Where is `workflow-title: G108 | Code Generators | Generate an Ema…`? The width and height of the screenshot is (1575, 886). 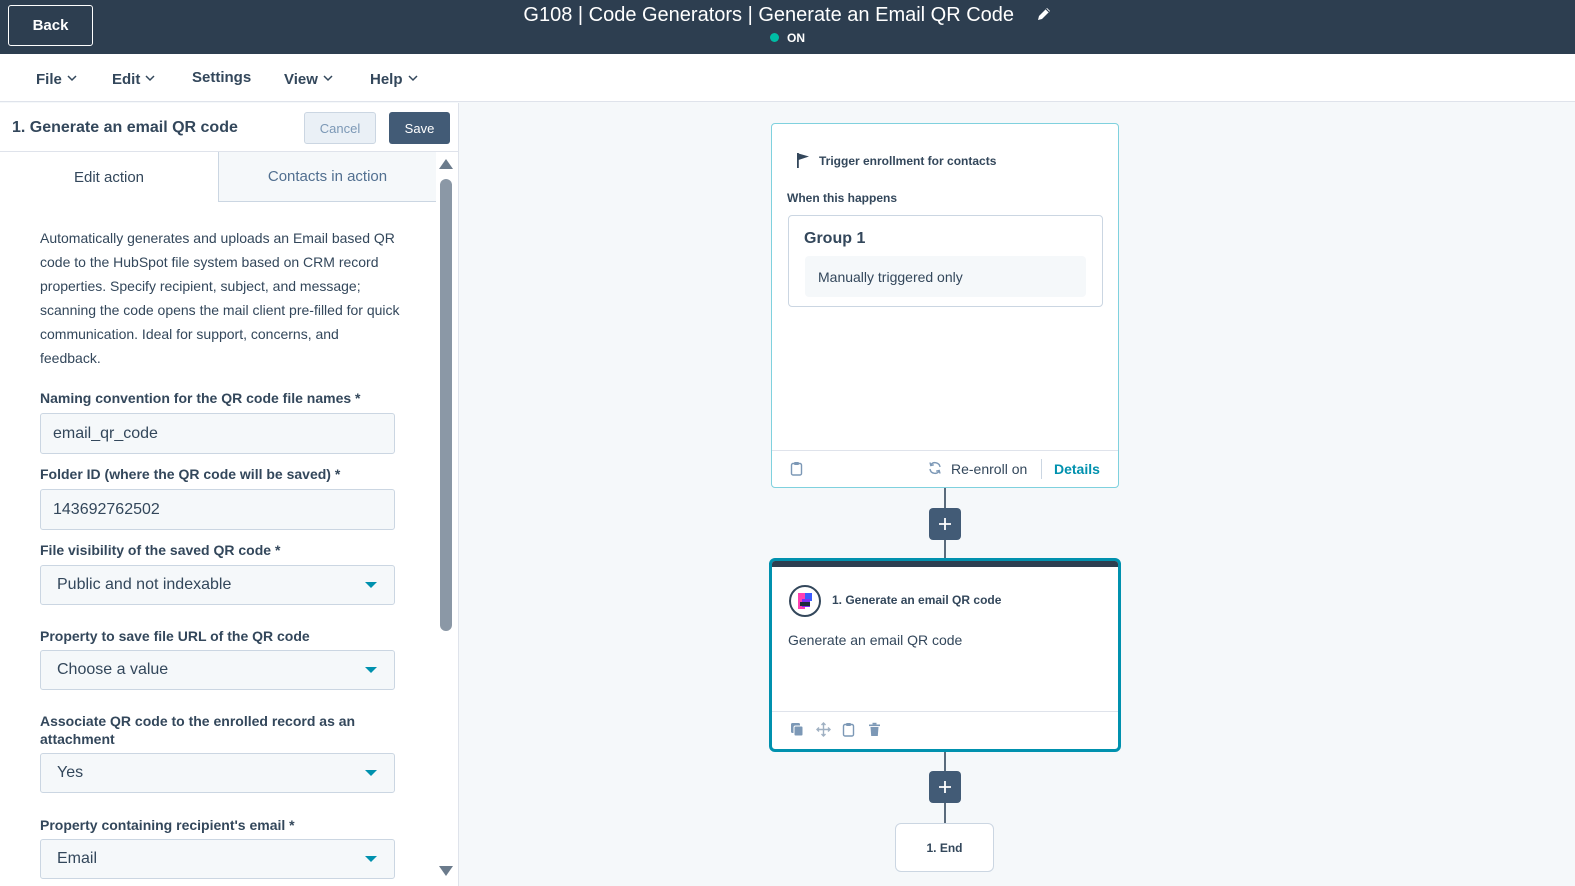 workflow-title: G108 | Code Generators | Generate an Ema… is located at coordinates (768, 15).